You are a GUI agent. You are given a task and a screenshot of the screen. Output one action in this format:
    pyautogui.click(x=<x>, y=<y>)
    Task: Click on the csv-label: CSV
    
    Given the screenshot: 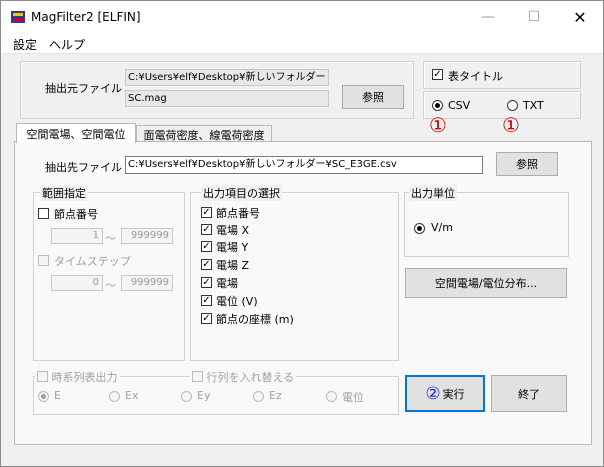 What is the action you would take?
    pyautogui.click(x=459, y=105)
    